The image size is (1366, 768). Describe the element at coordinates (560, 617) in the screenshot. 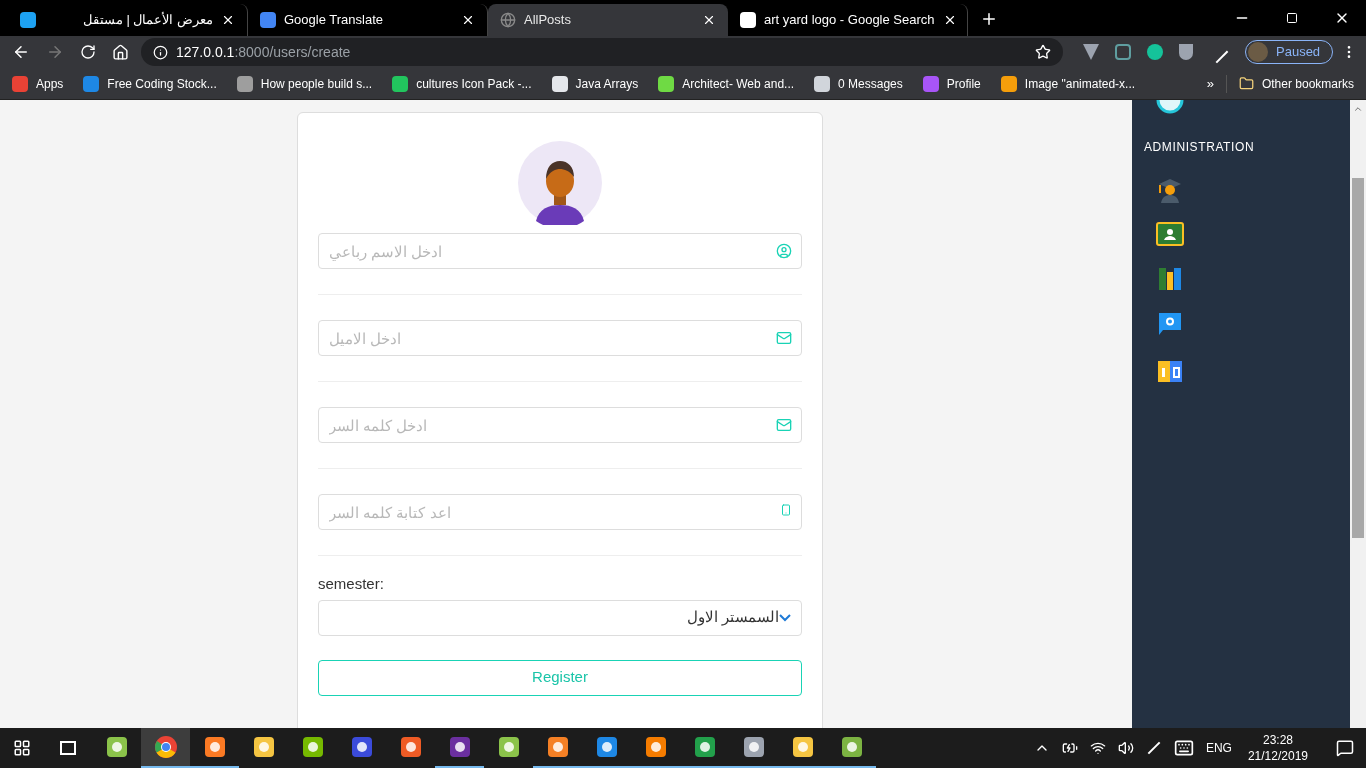

I see `semester-select: السمستر الاول` at that location.